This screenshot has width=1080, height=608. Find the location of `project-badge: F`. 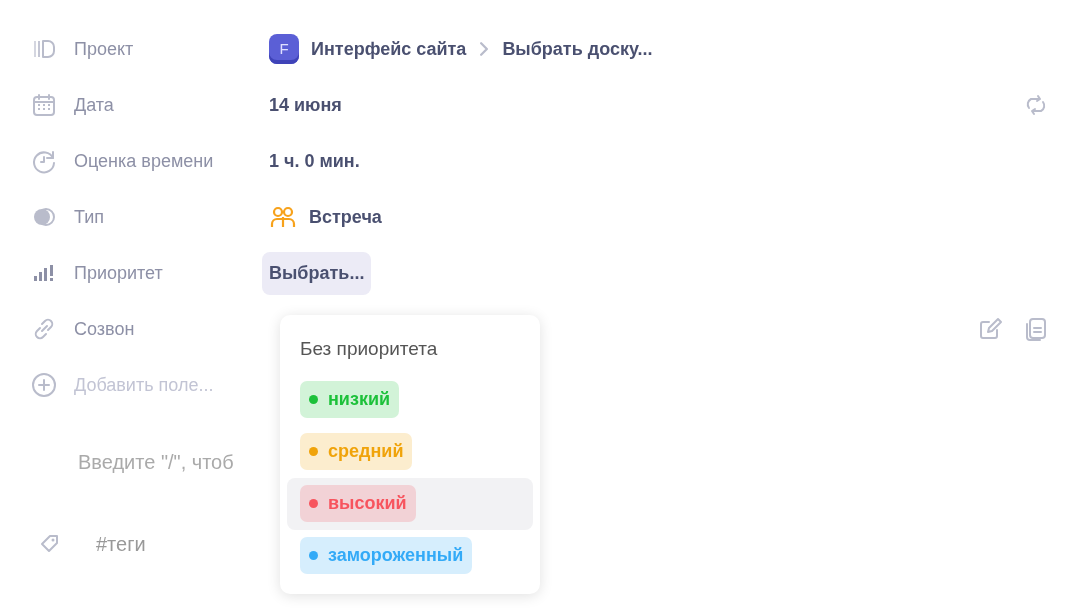

project-badge: F is located at coordinates (284, 49).